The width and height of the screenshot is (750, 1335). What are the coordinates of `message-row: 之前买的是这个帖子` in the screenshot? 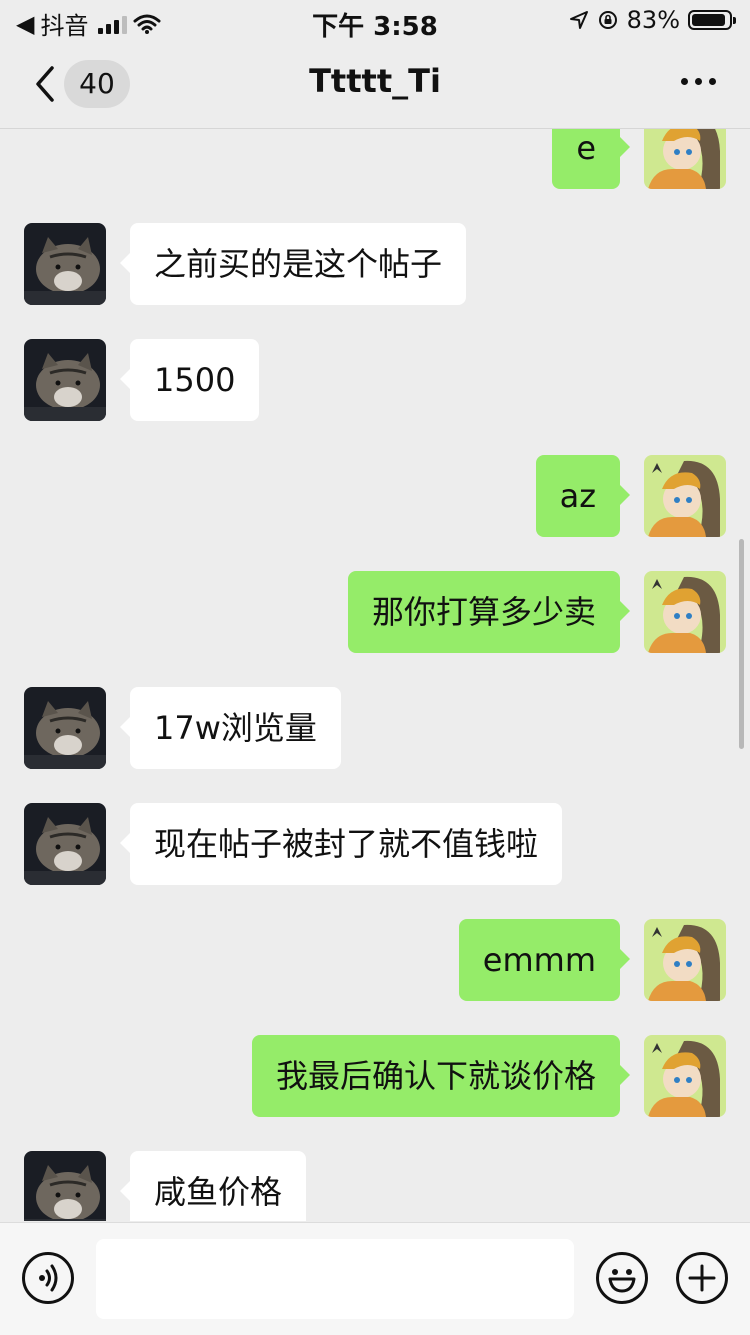 It's located at (375, 264).